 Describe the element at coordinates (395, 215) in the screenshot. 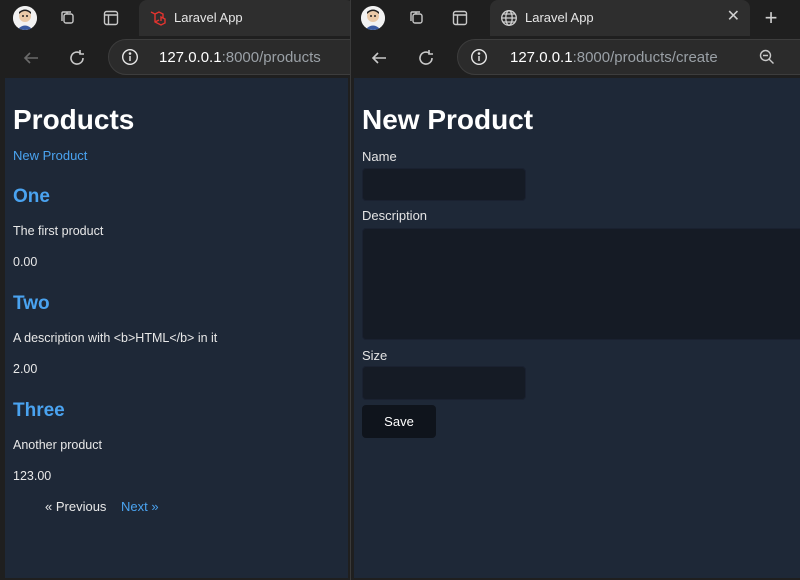

I see `description-label: Description` at that location.